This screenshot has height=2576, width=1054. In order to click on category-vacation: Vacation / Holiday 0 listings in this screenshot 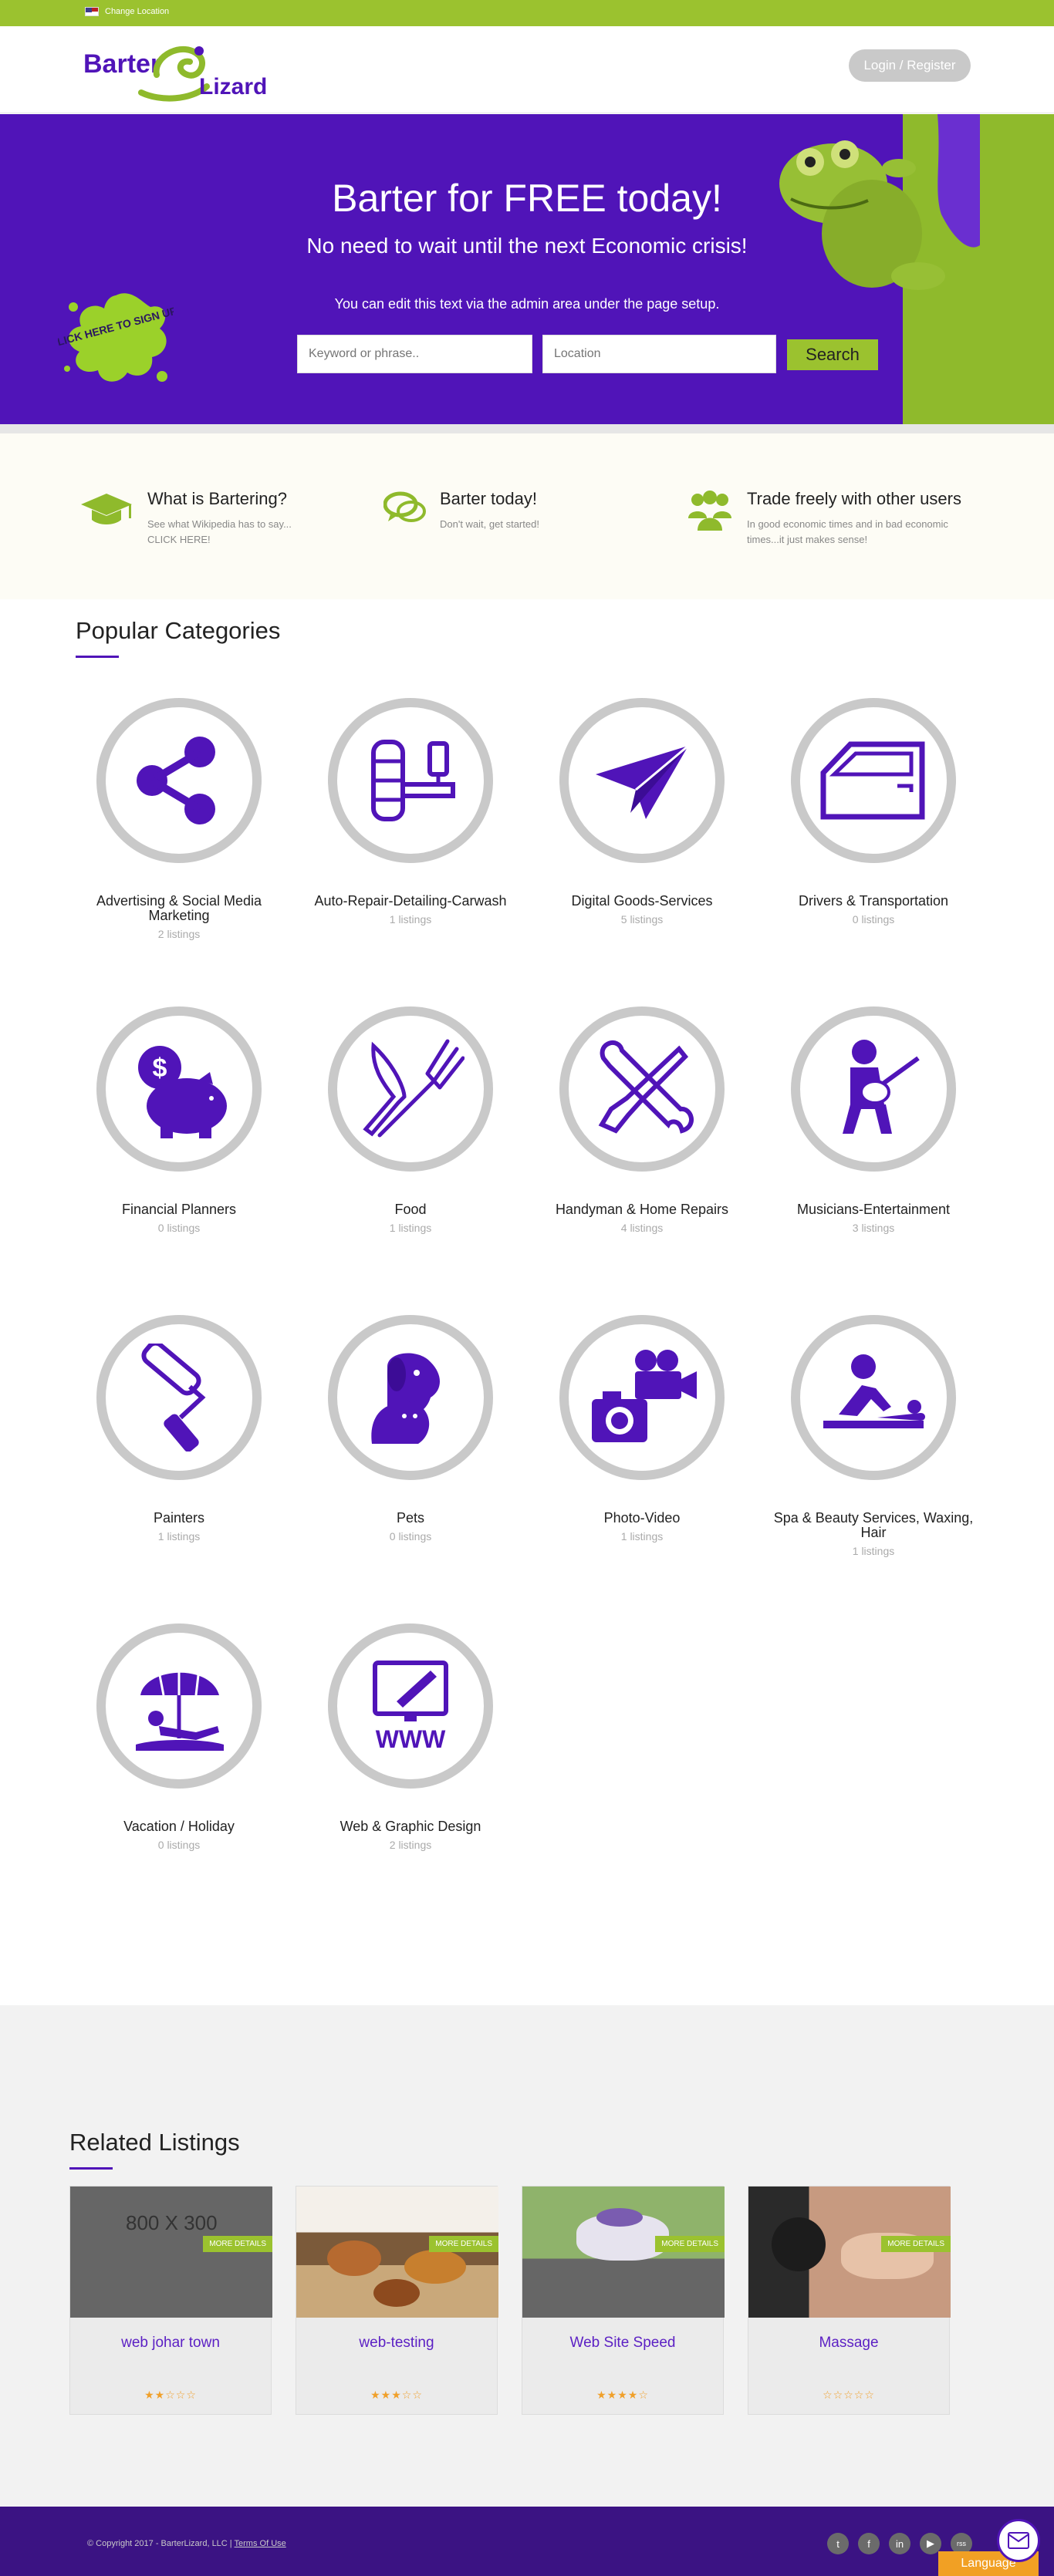, I will do `click(179, 1737)`.